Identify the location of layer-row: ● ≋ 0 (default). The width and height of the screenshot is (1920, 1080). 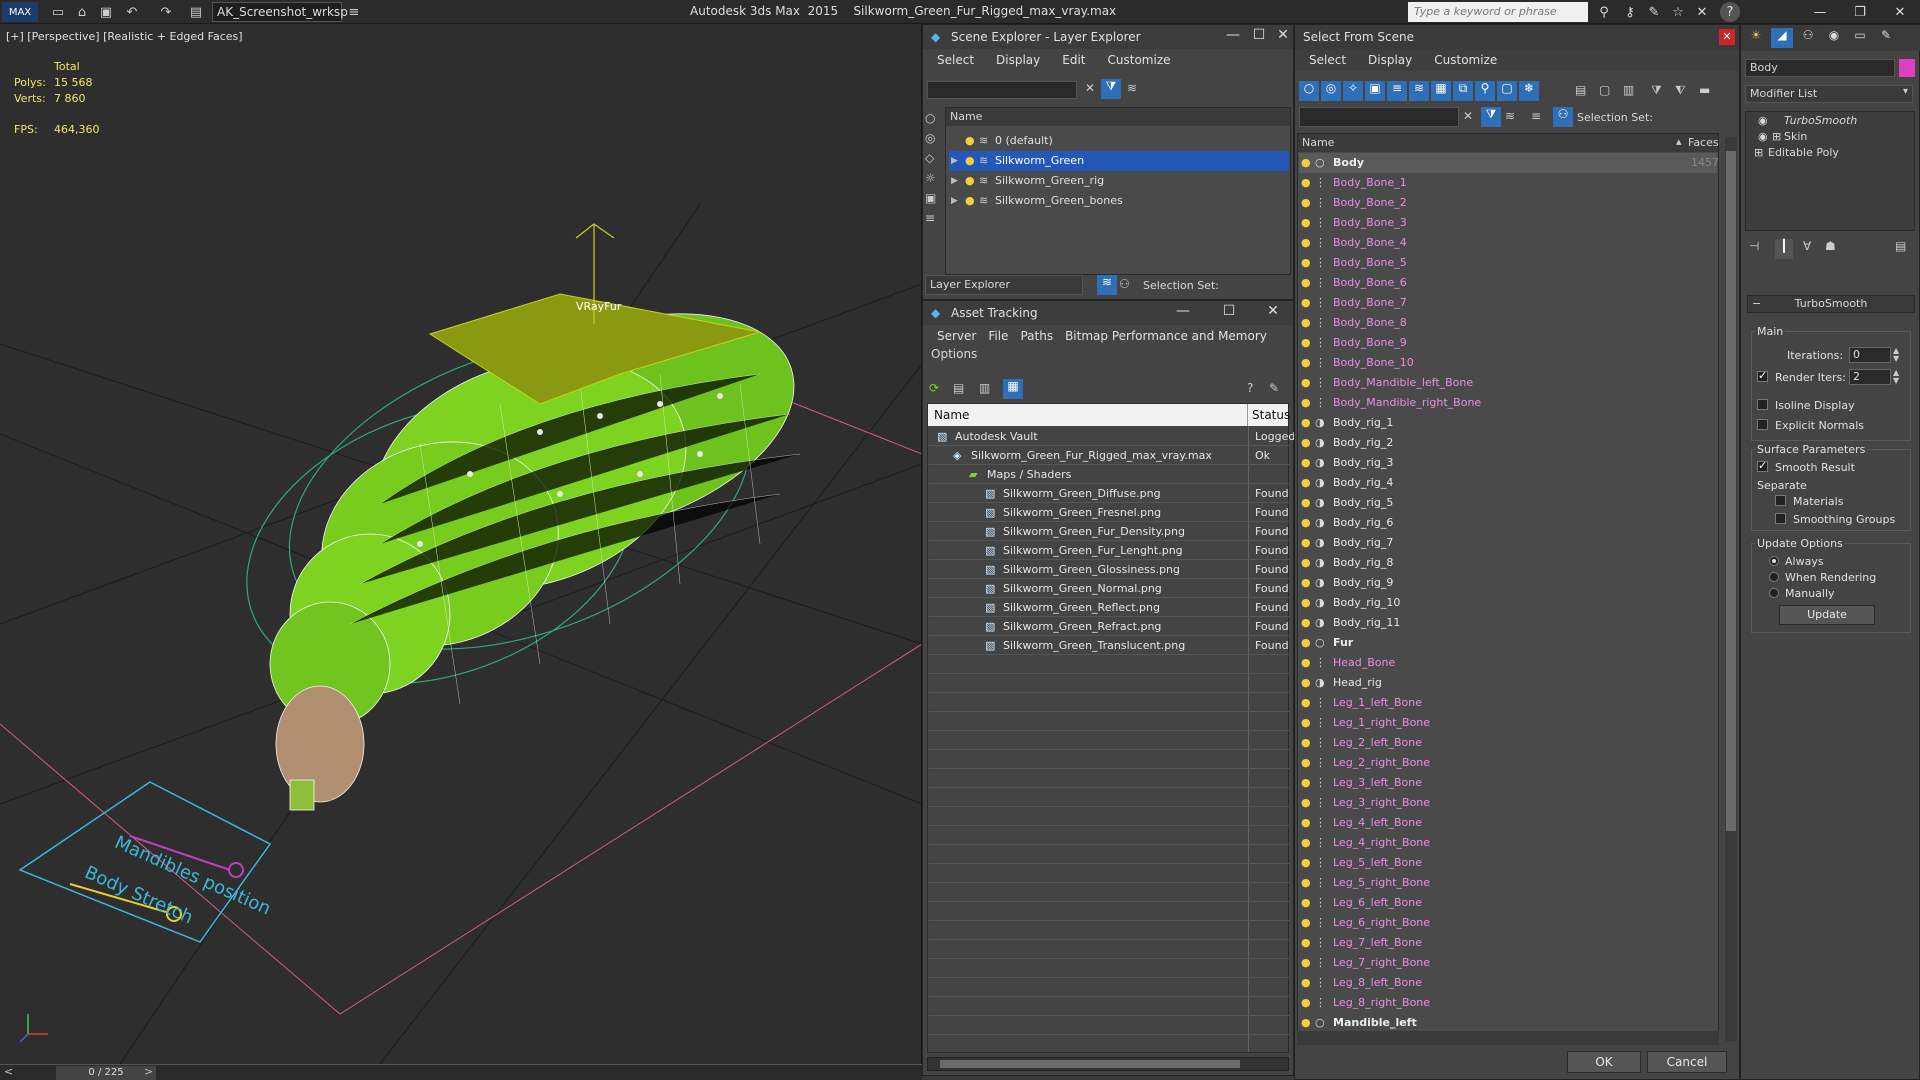
(1119, 141).